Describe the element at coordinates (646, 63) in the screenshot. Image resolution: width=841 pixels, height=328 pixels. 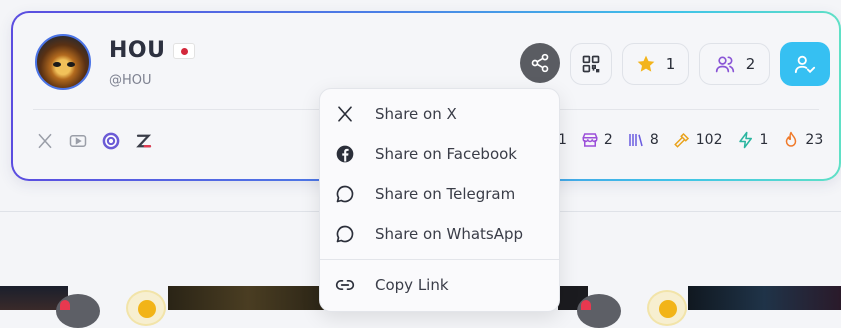
I see `star-icon` at that location.